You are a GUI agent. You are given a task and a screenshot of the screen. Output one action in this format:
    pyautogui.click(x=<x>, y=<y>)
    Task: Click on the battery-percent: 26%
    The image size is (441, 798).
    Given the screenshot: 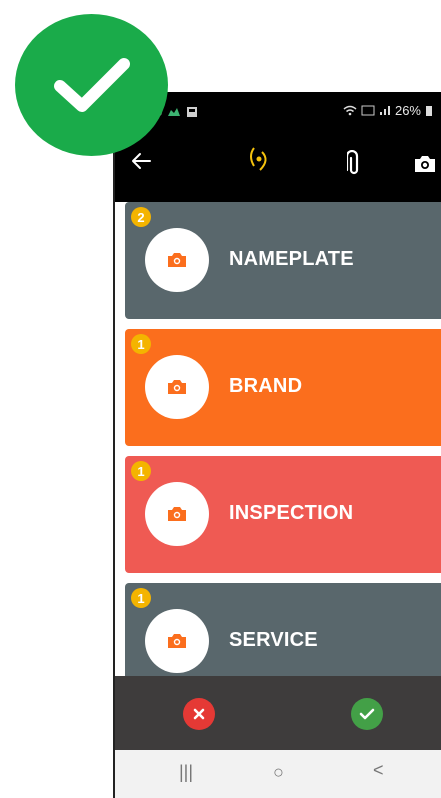 What is the action you would take?
    pyautogui.click(x=407, y=110)
    